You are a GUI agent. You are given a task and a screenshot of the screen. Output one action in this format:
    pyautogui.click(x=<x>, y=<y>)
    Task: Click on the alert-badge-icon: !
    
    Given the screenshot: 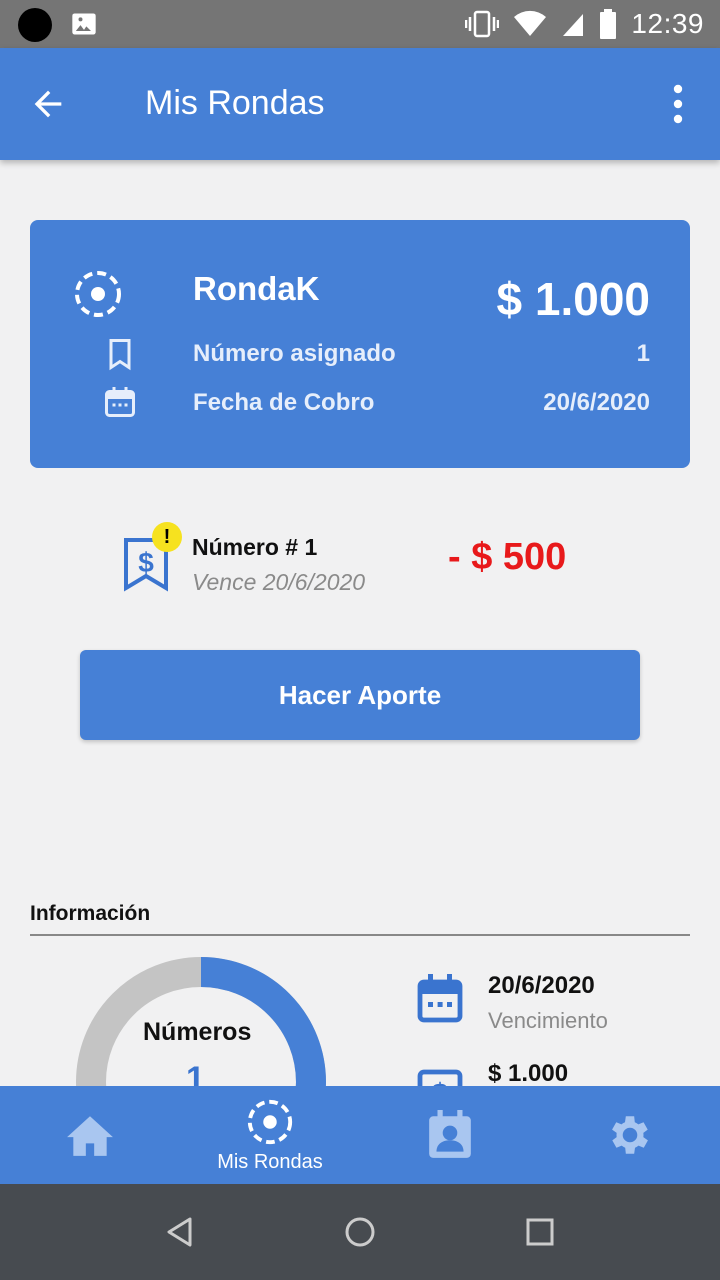 What is the action you would take?
    pyautogui.click(x=167, y=537)
    